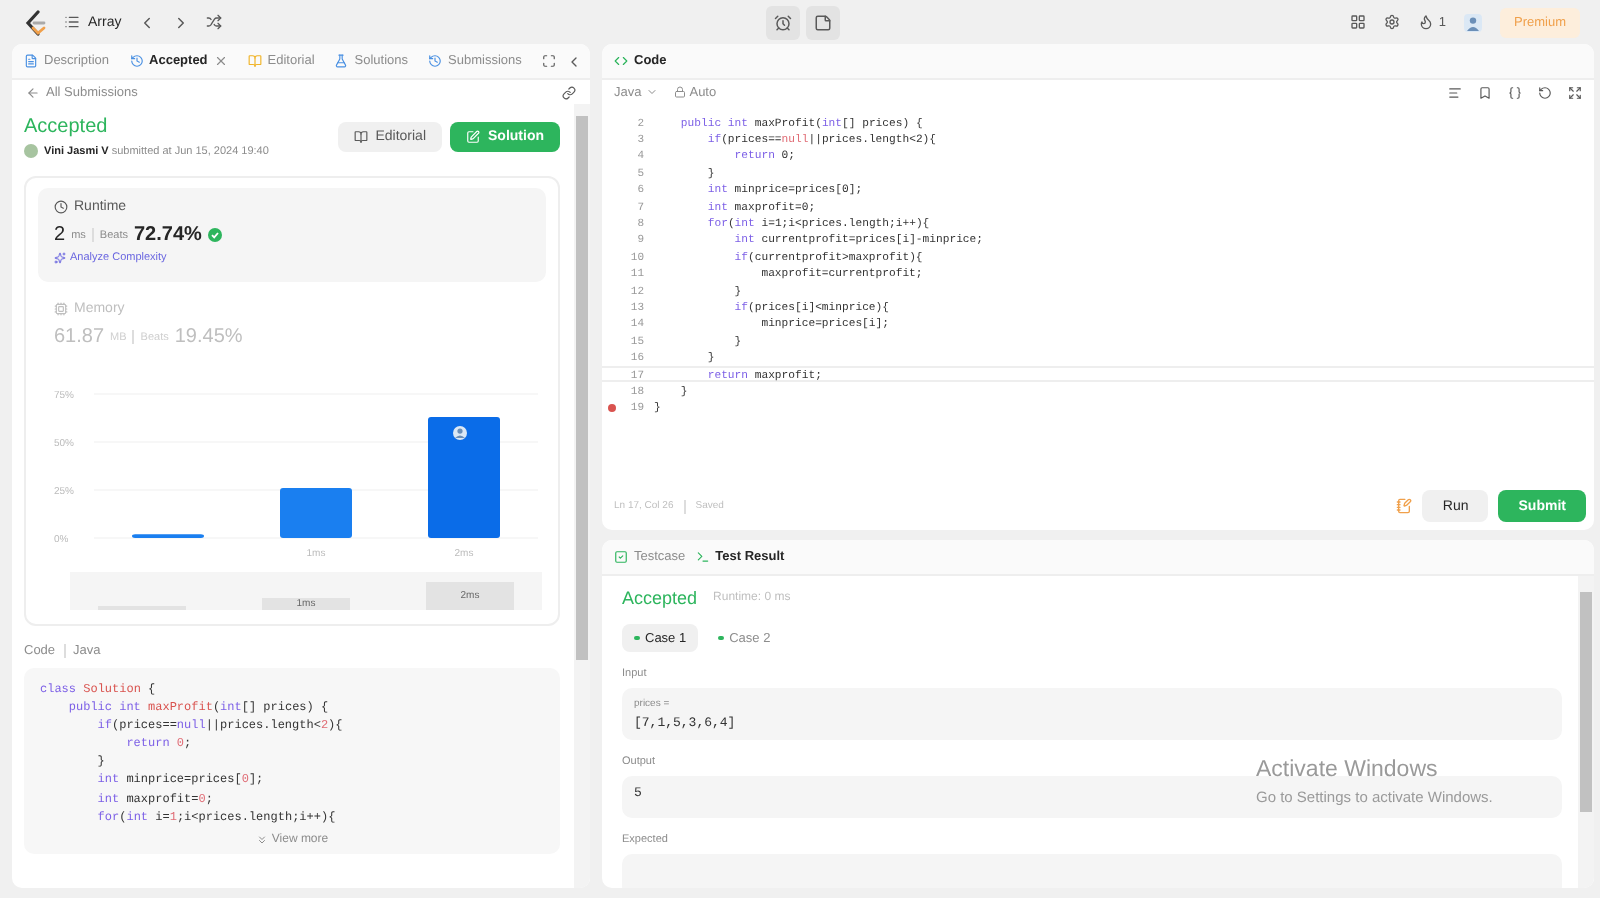 The height and width of the screenshot is (898, 1600). What do you see at coordinates (1545, 92) in the screenshot?
I see `reset-icon` at bounding box center [1545, 92].